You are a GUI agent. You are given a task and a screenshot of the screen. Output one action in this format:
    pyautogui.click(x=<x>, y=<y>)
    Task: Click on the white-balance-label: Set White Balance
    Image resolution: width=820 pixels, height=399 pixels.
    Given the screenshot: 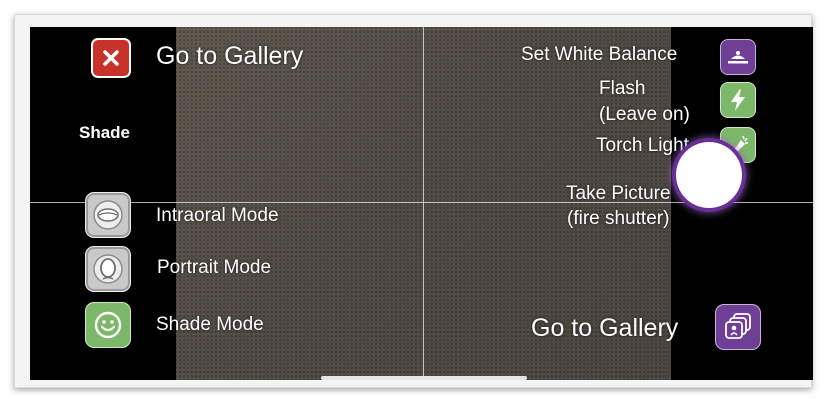 What is the action you would take?
    pyautogui.click(x=599, y=54)
    